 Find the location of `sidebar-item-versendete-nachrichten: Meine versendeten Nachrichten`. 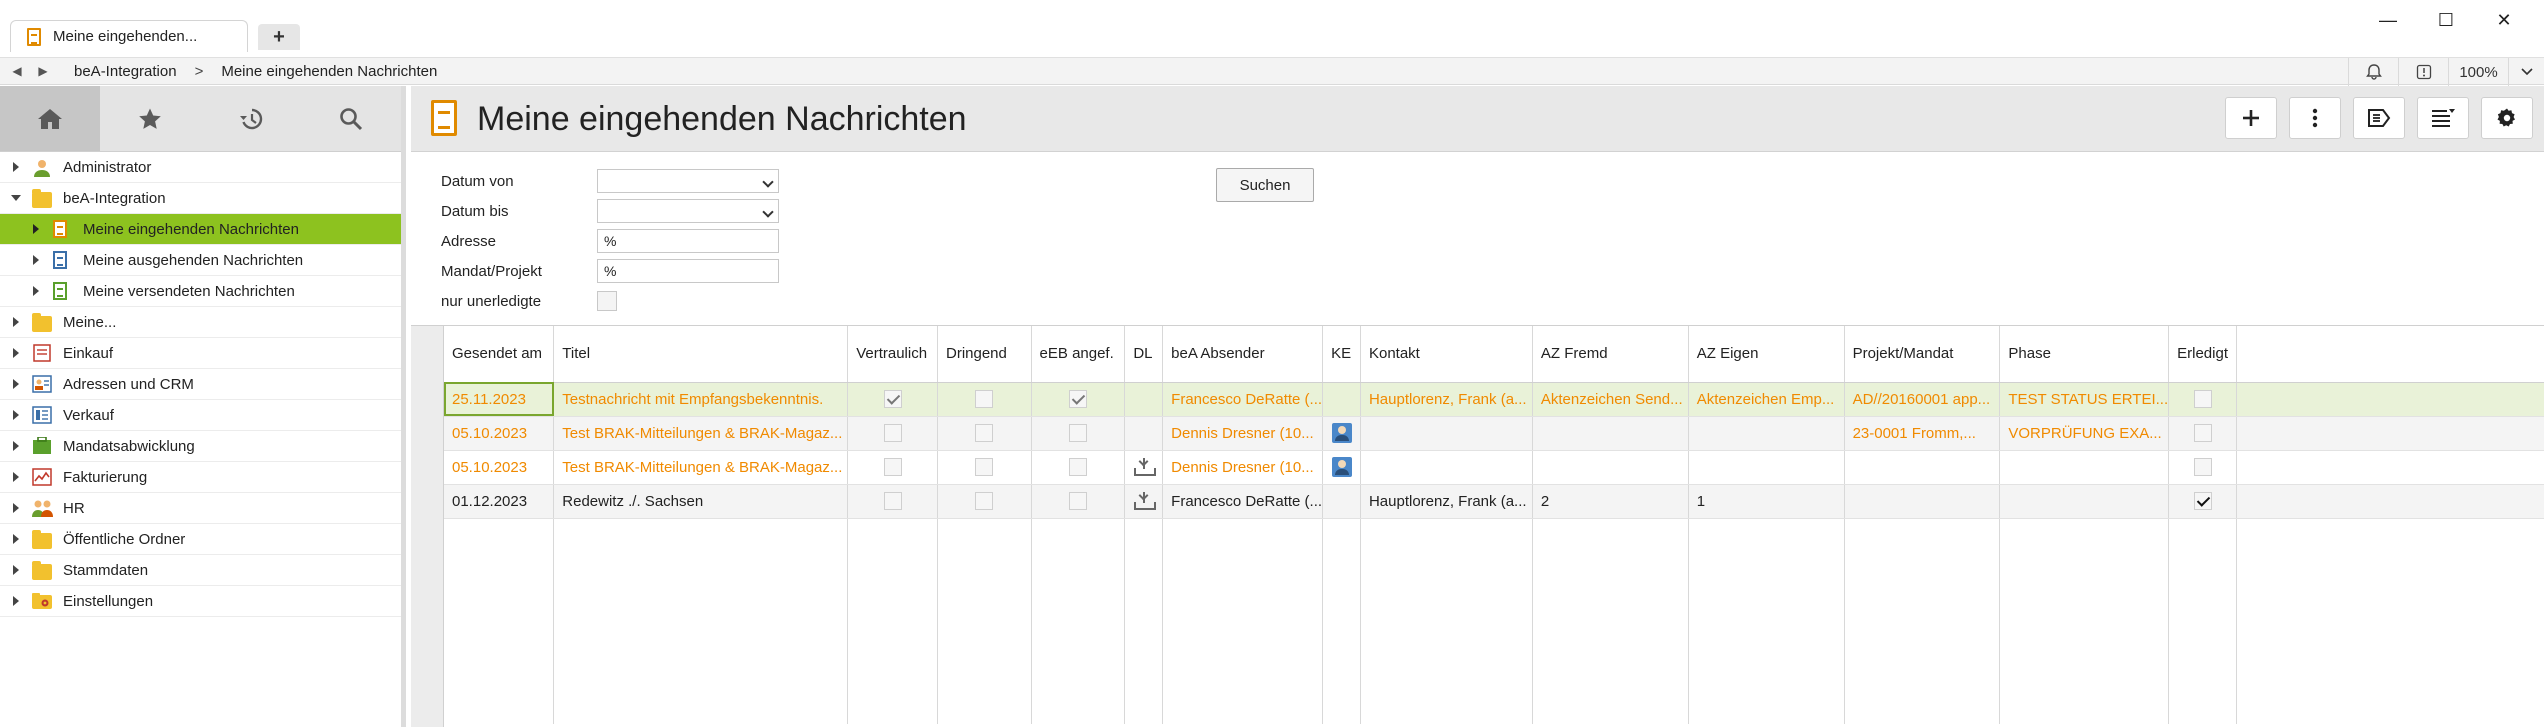

sidebar-item-versendete-nachrichten: Meine versendeten Nachrichten is located at coordinates (200, 291).